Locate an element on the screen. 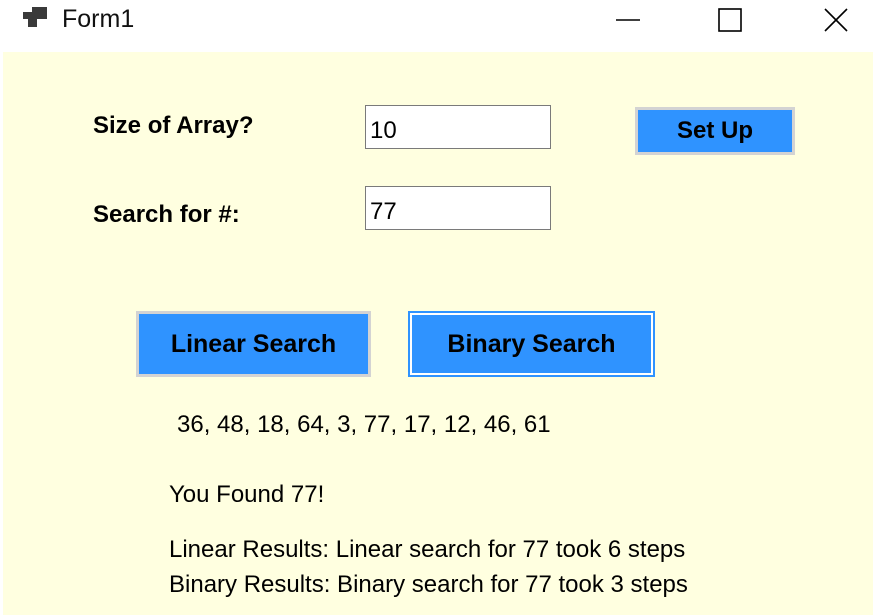 The height and width of the screenshot is (615, 873). search-for-input is located at coordinates (458, 208).